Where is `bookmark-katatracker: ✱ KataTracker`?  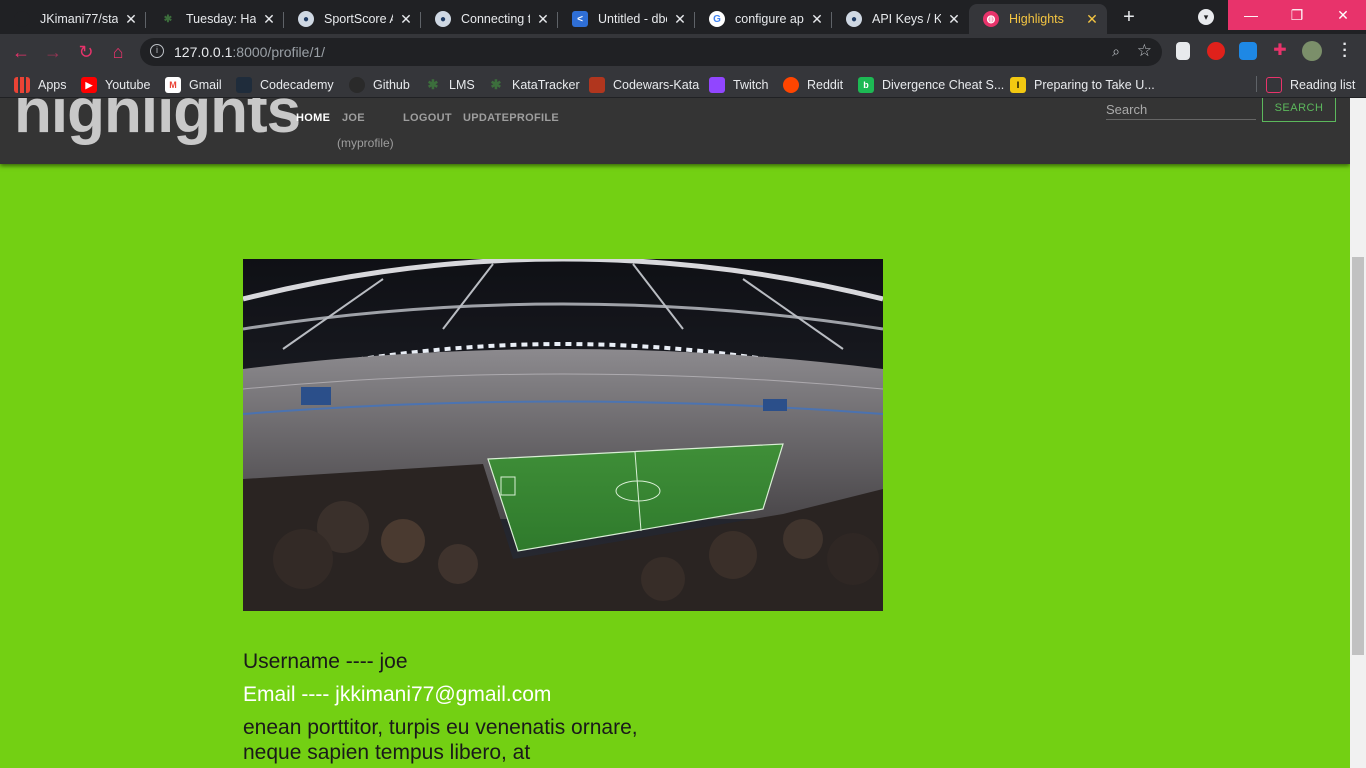 bookmark-katatracker: ✱ KataTracker is located at coordinates (534, 85).